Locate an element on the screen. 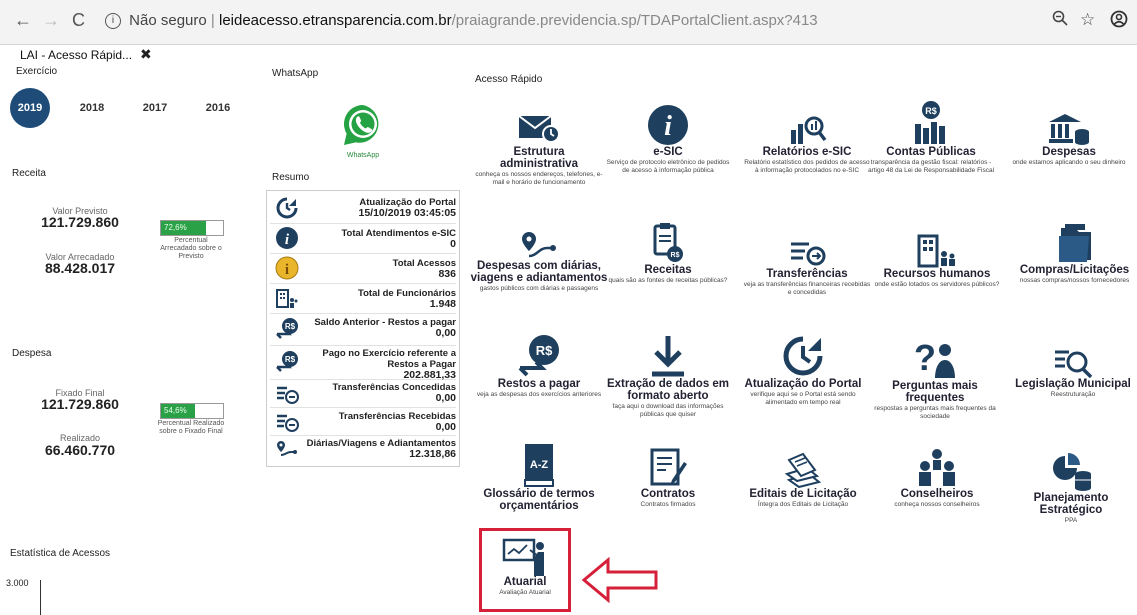 The image size is (1137, 615). valor-arrecadado-value: 88.428.017 is located at coordinates (80, 268).